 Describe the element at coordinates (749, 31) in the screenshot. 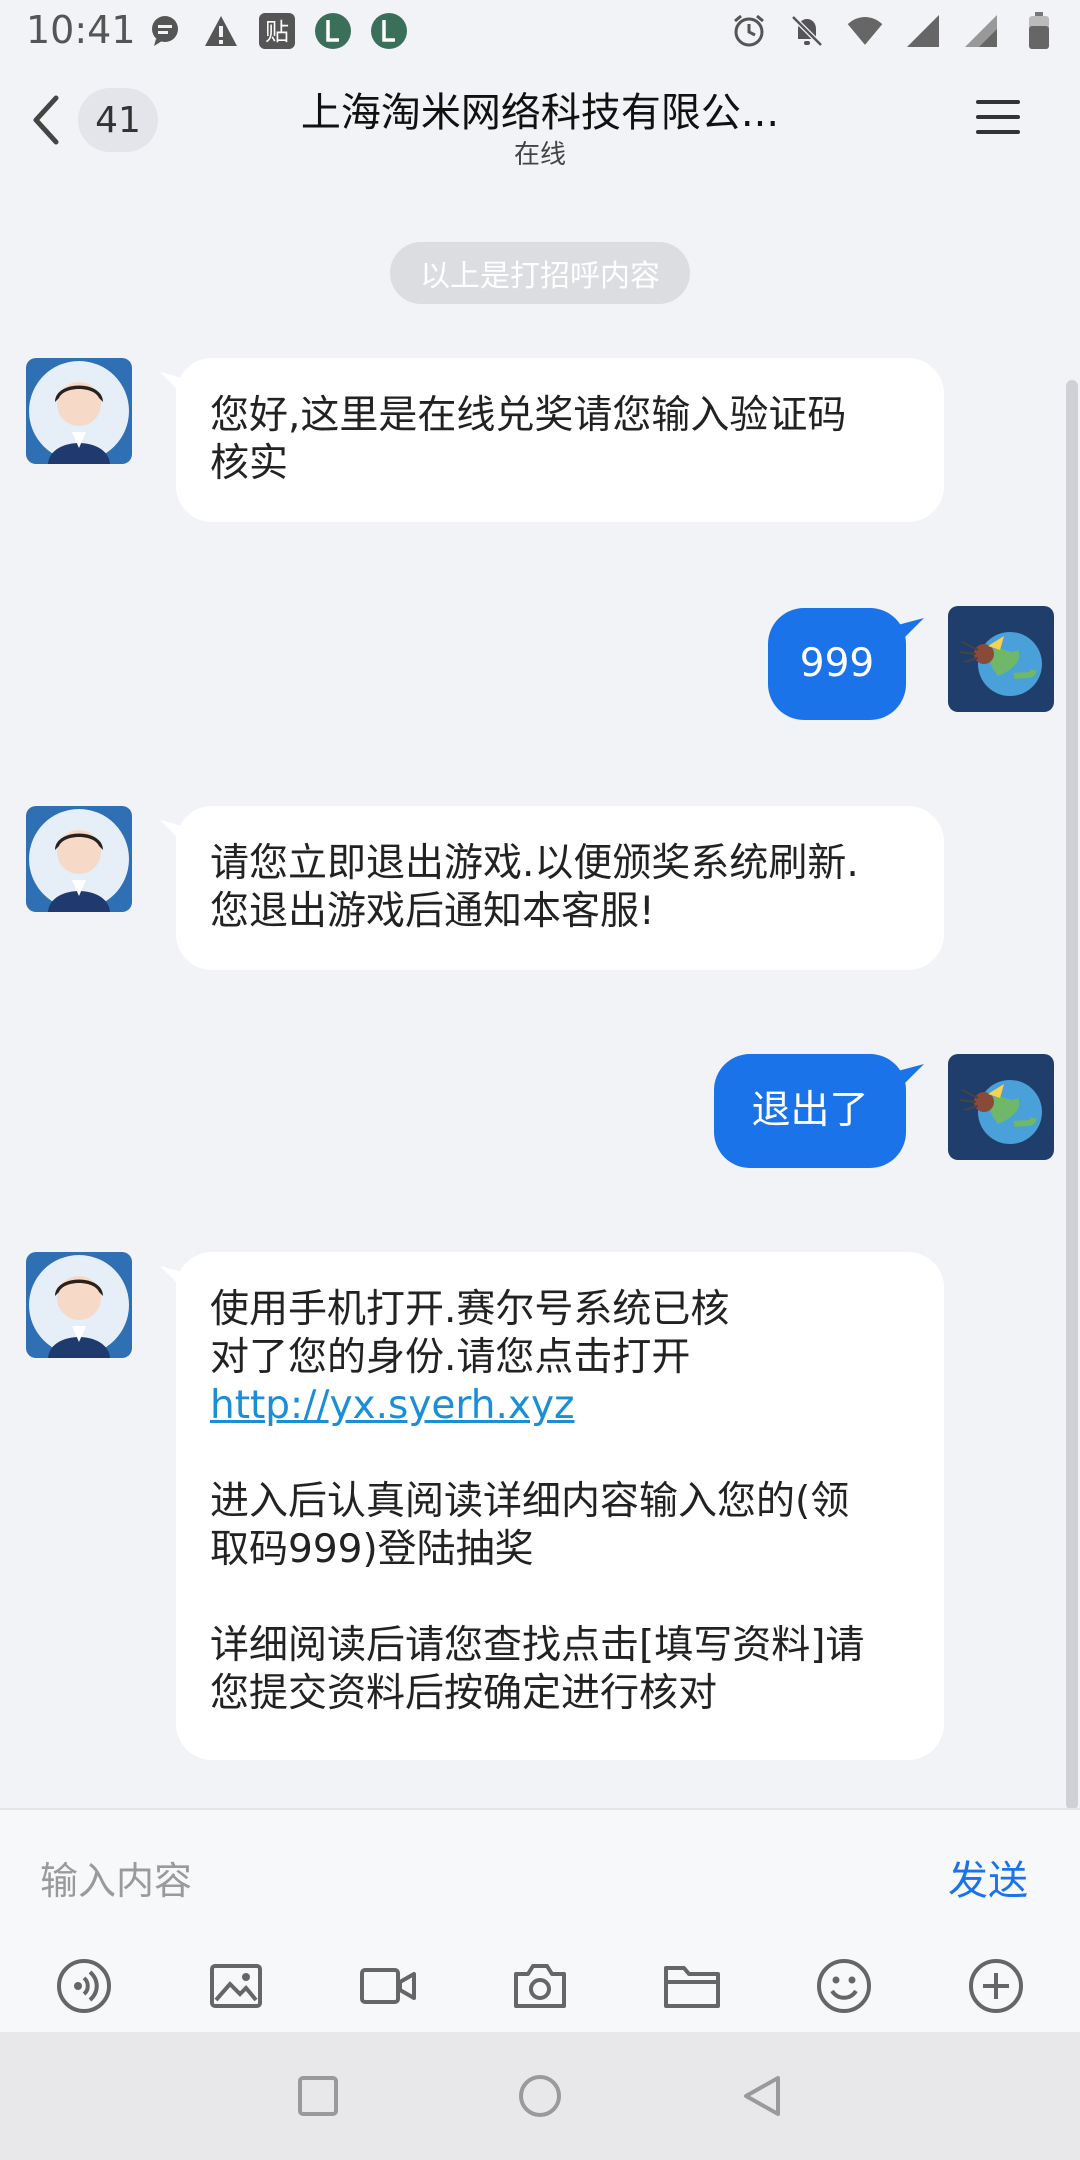

I see `alarm-icon` at that location.